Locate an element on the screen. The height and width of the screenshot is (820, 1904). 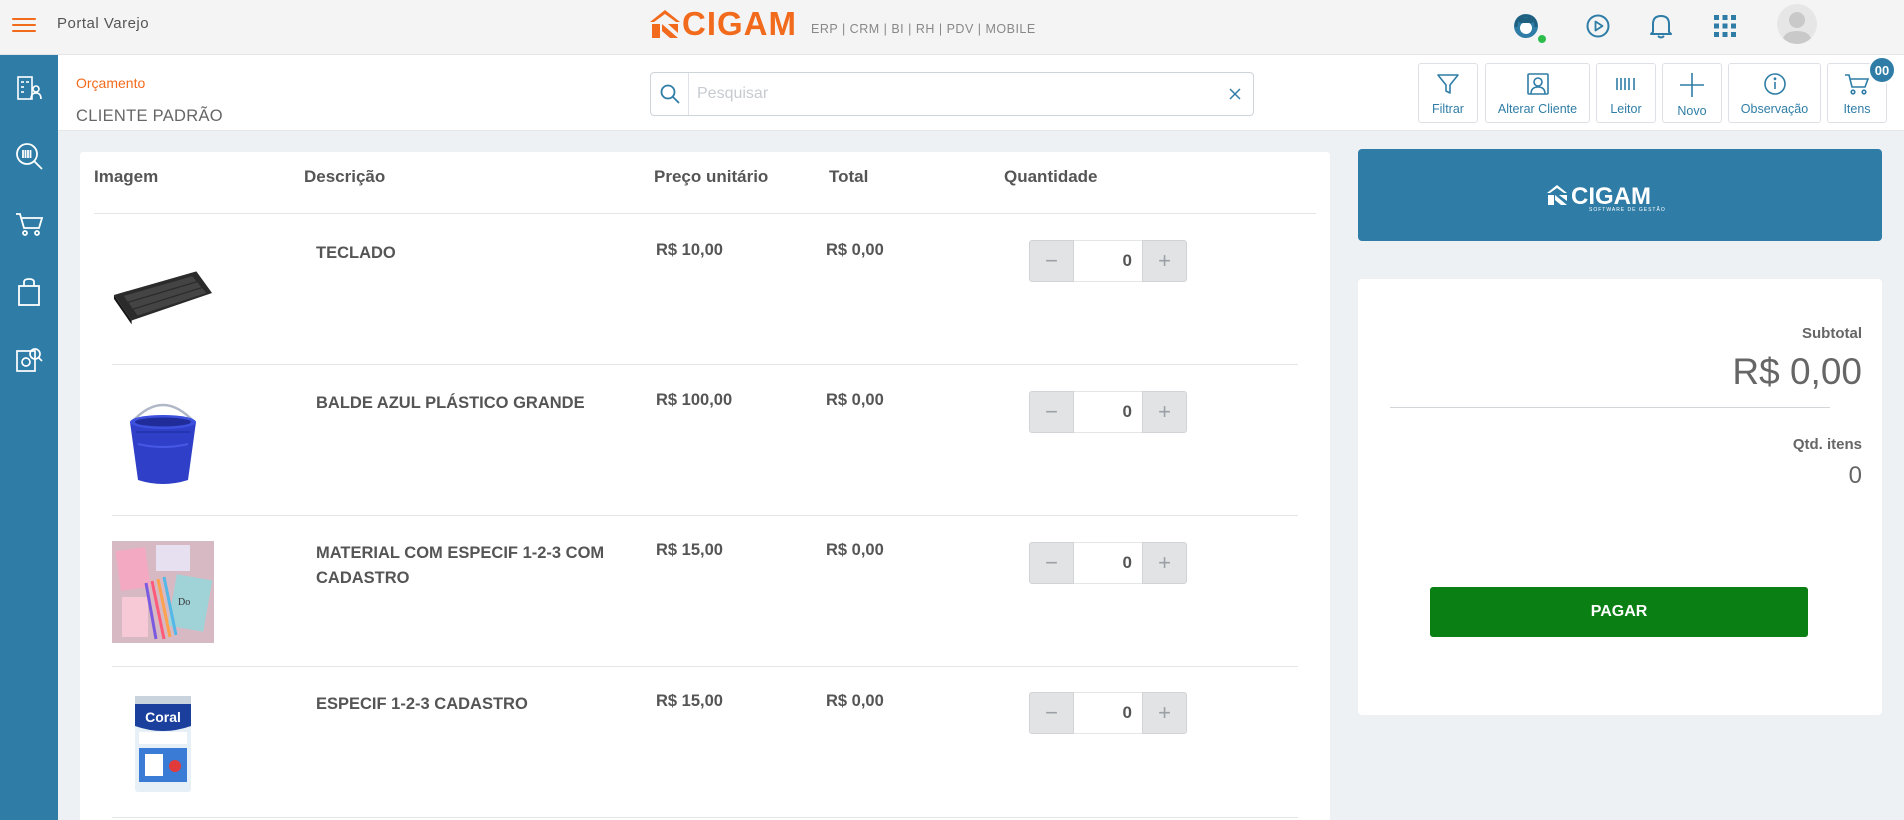
column-header-quantity: Quantidade is located at coordinates (1051, 176).